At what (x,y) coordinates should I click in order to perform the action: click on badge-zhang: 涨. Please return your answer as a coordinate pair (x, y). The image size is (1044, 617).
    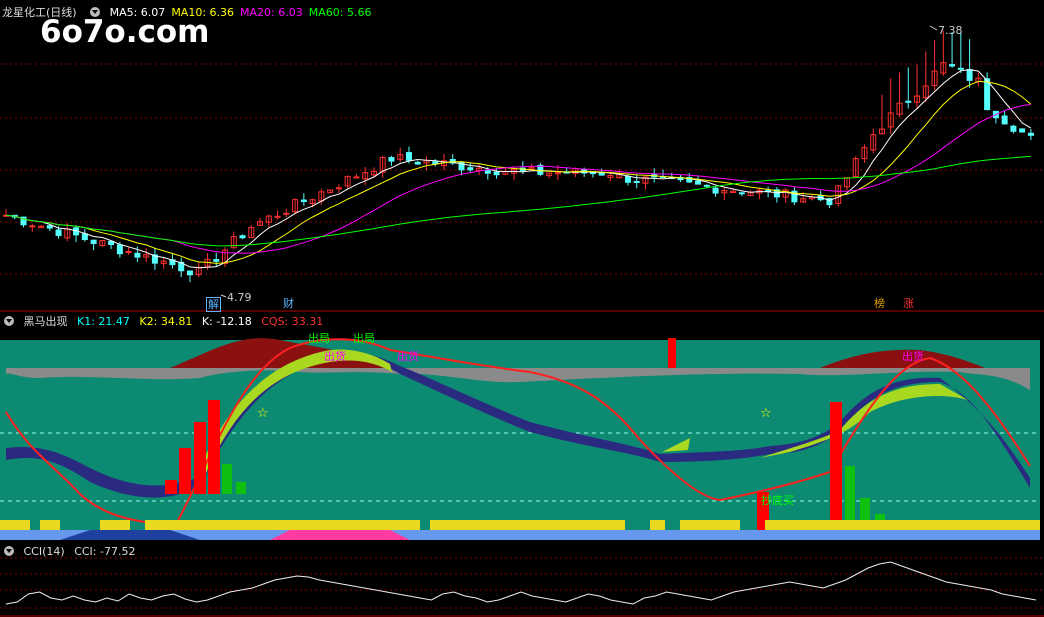
    Looking at the image, I should click on (908, 303).